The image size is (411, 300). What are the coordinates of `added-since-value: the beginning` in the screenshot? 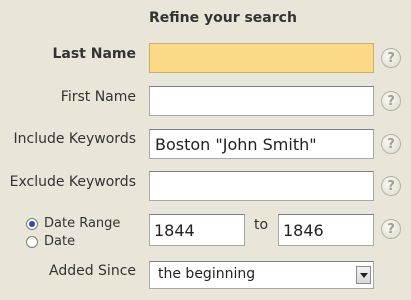 It's located at (207, 274).